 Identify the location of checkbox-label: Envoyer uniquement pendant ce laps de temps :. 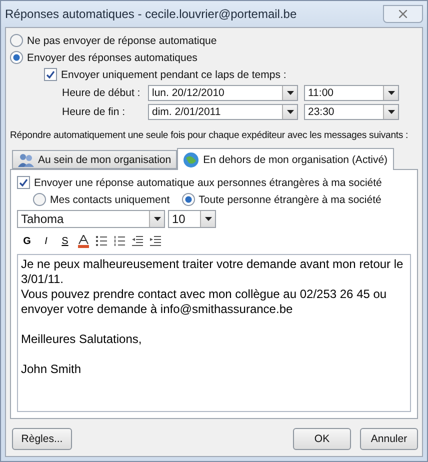
(173, 74).